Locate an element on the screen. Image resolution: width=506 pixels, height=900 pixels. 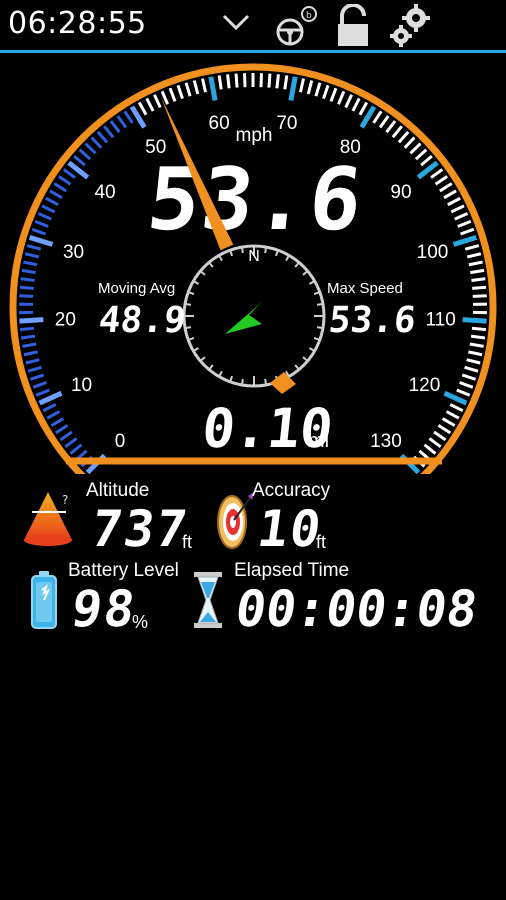
scale-label: 100 is located at coordinates (433, 252).